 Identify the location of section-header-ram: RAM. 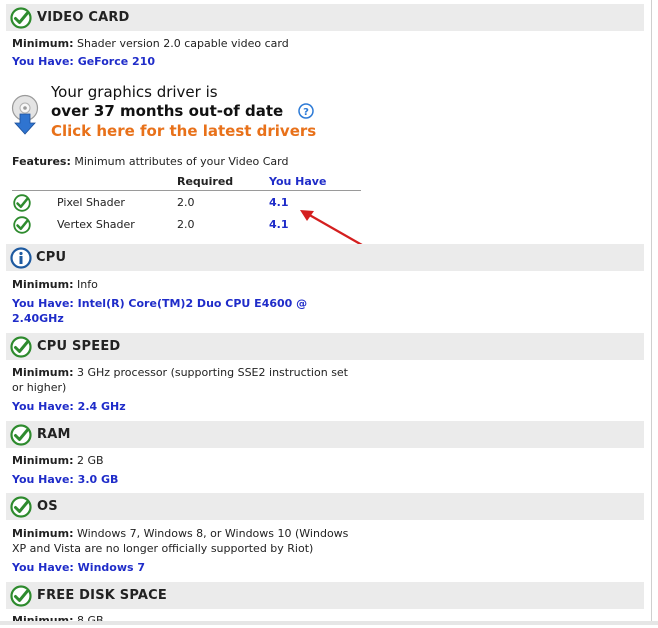
(325, 434).